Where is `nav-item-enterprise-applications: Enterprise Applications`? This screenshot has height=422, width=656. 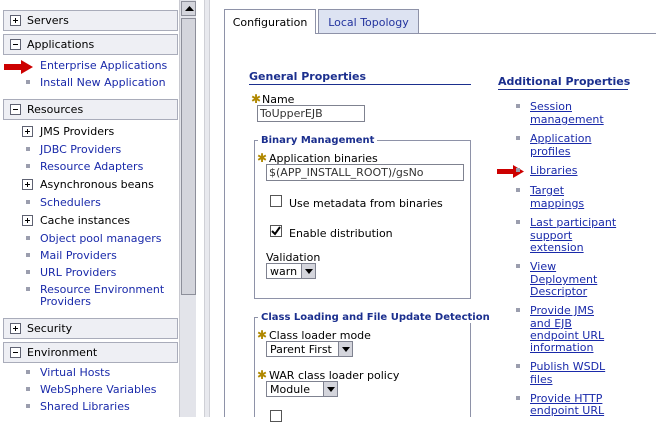
nav-item-enterprise-applications: Enterprise Applications is located at coordinates (103, 65).